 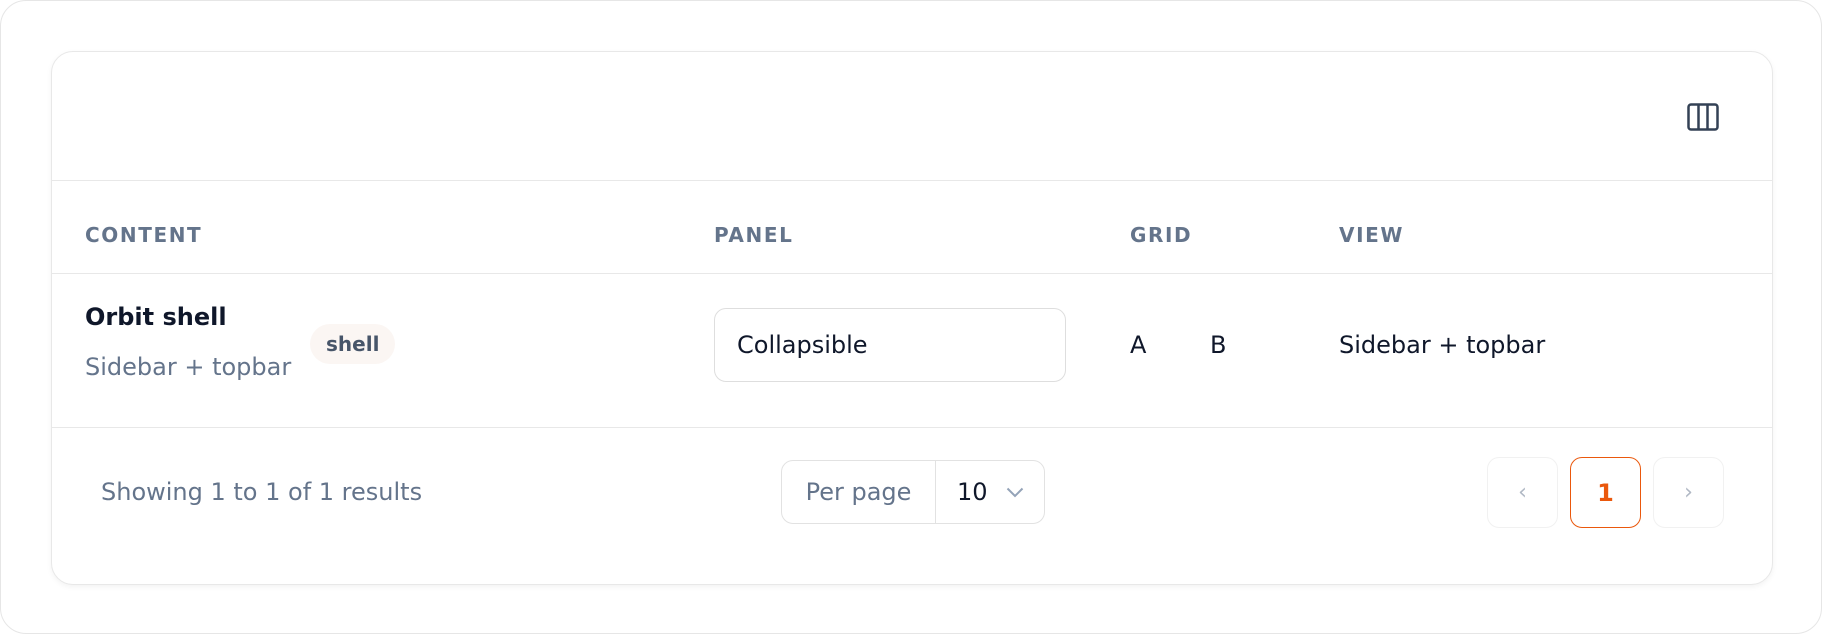 I want to click on previous-page-button: ‹, so click(x=1522, y=492).